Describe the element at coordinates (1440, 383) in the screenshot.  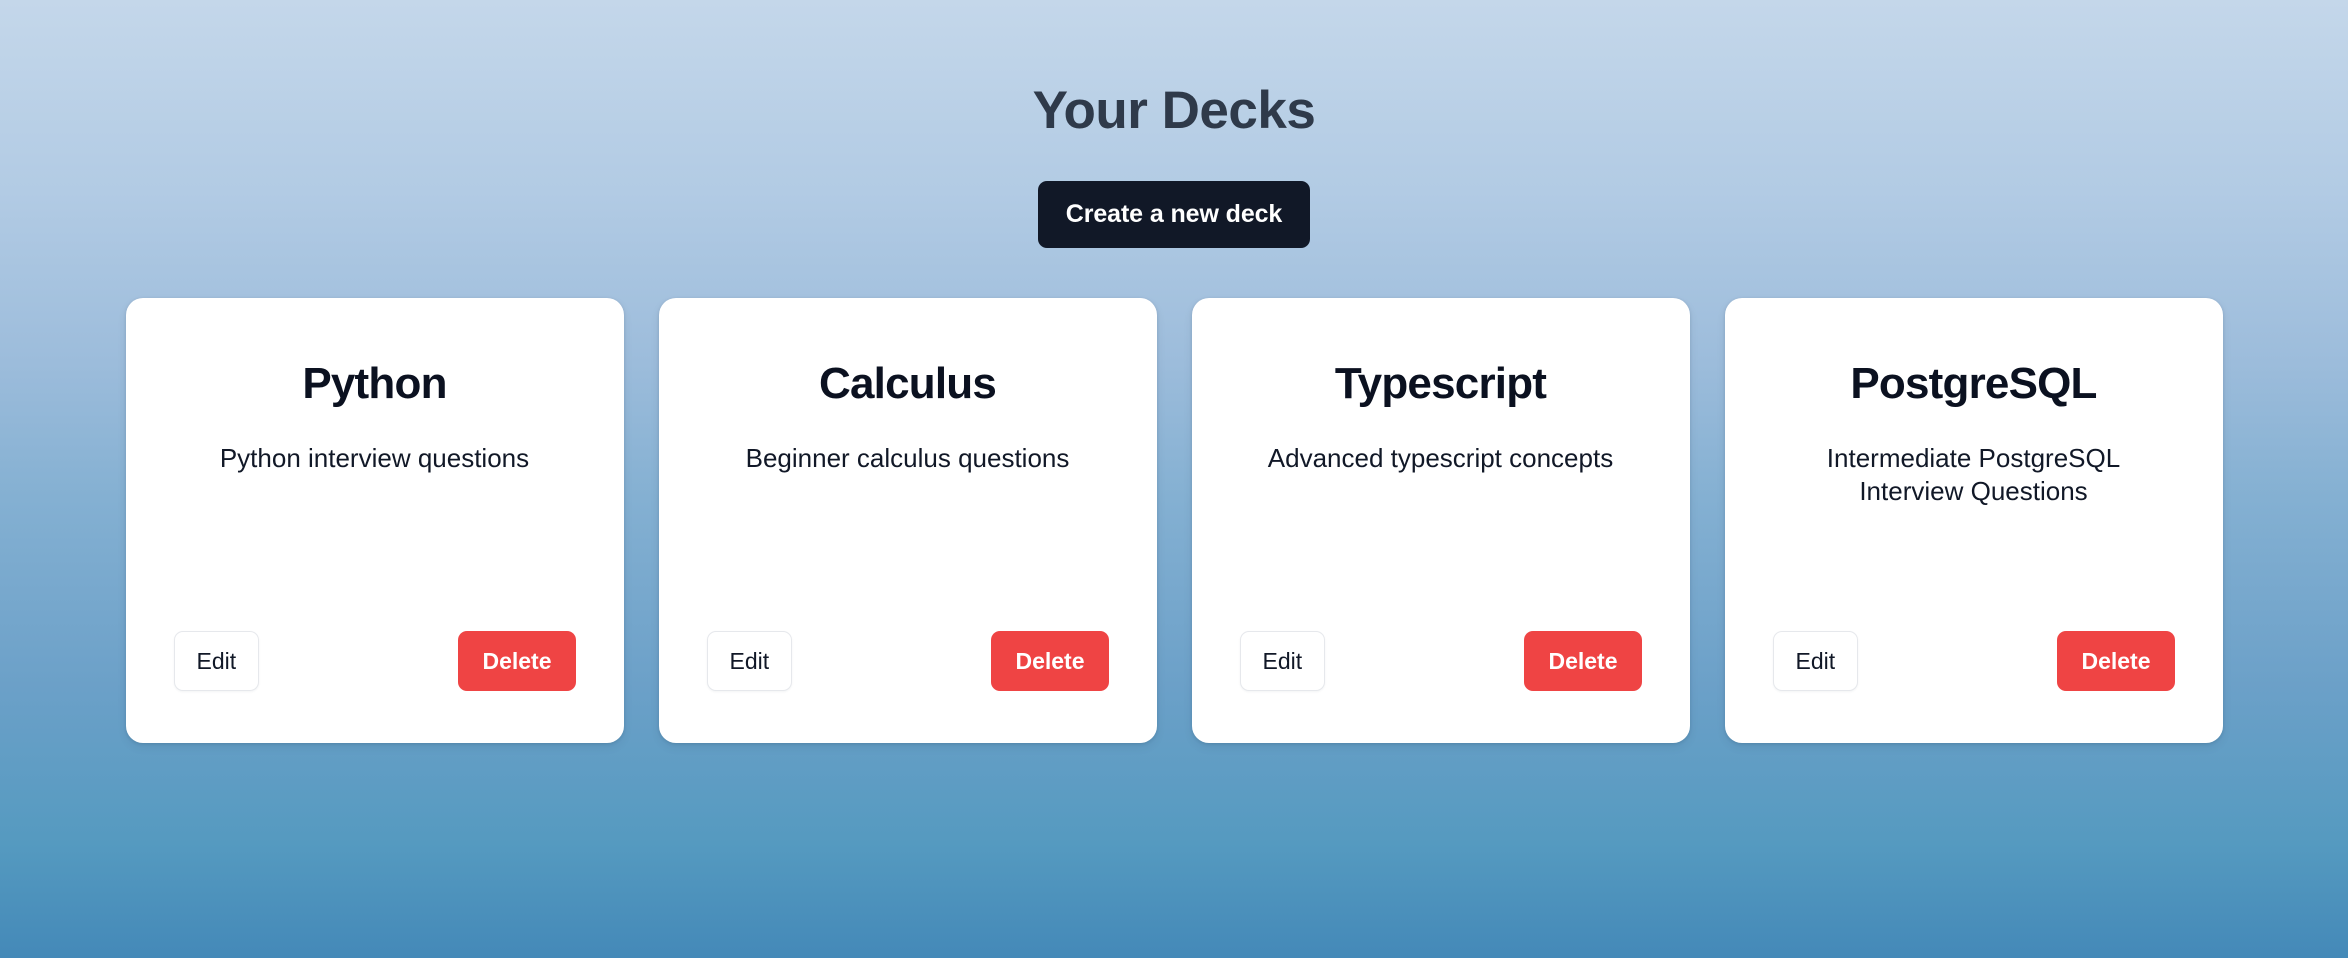
I see `deck-title: Typescript` at that location.